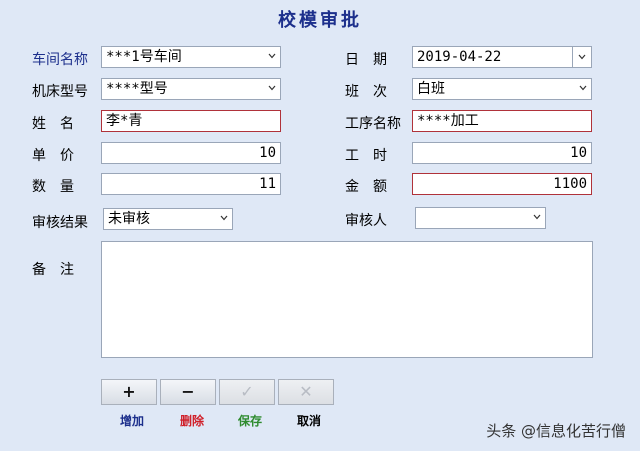 The height and width of the screenshot is (451, 640). Describe the element at coordinates (191, 184) in the screenshot. I see `quantity-input: 11` at that location.